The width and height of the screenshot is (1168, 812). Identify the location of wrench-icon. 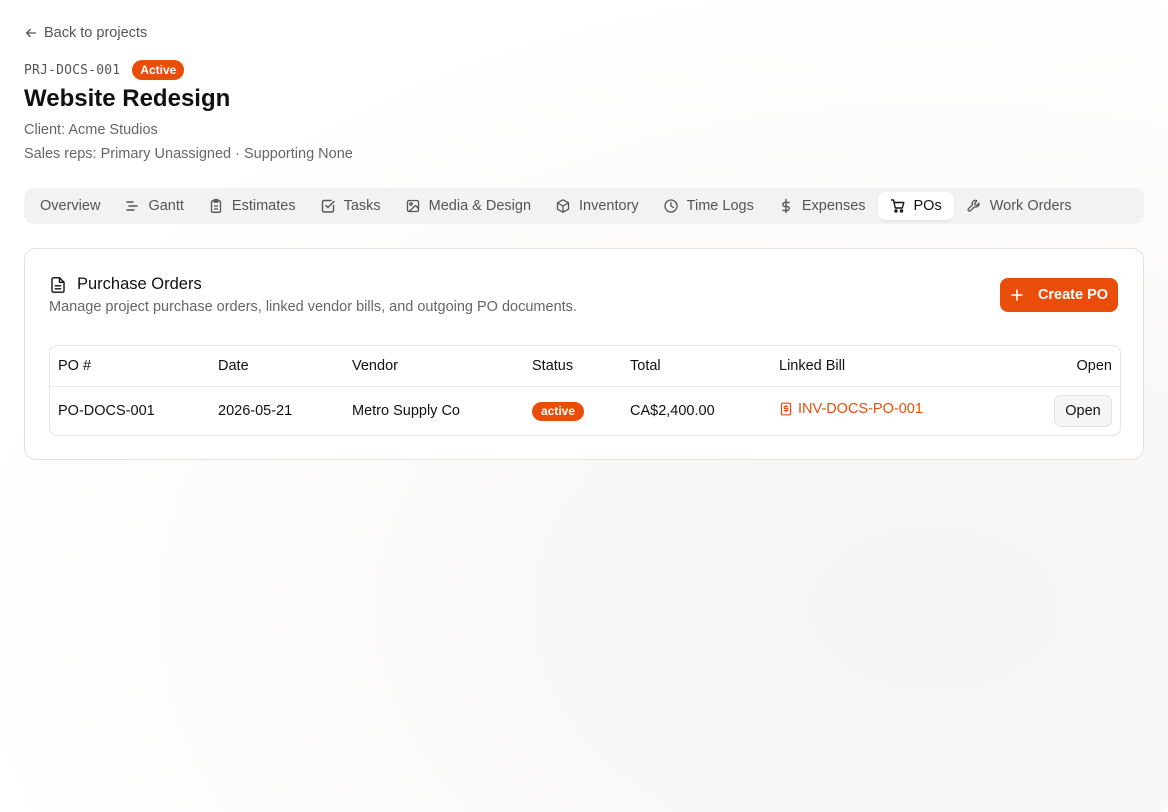
(973, 205).